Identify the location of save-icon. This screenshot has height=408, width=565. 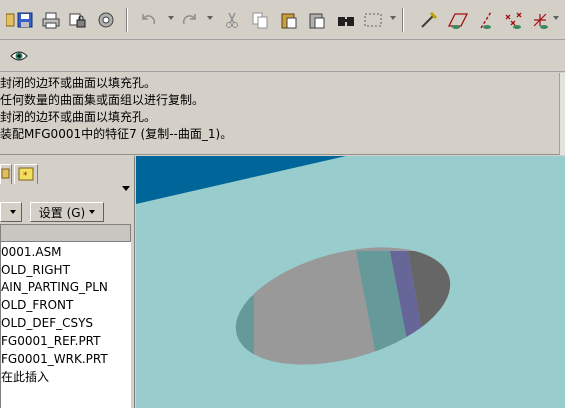
(25, 20).